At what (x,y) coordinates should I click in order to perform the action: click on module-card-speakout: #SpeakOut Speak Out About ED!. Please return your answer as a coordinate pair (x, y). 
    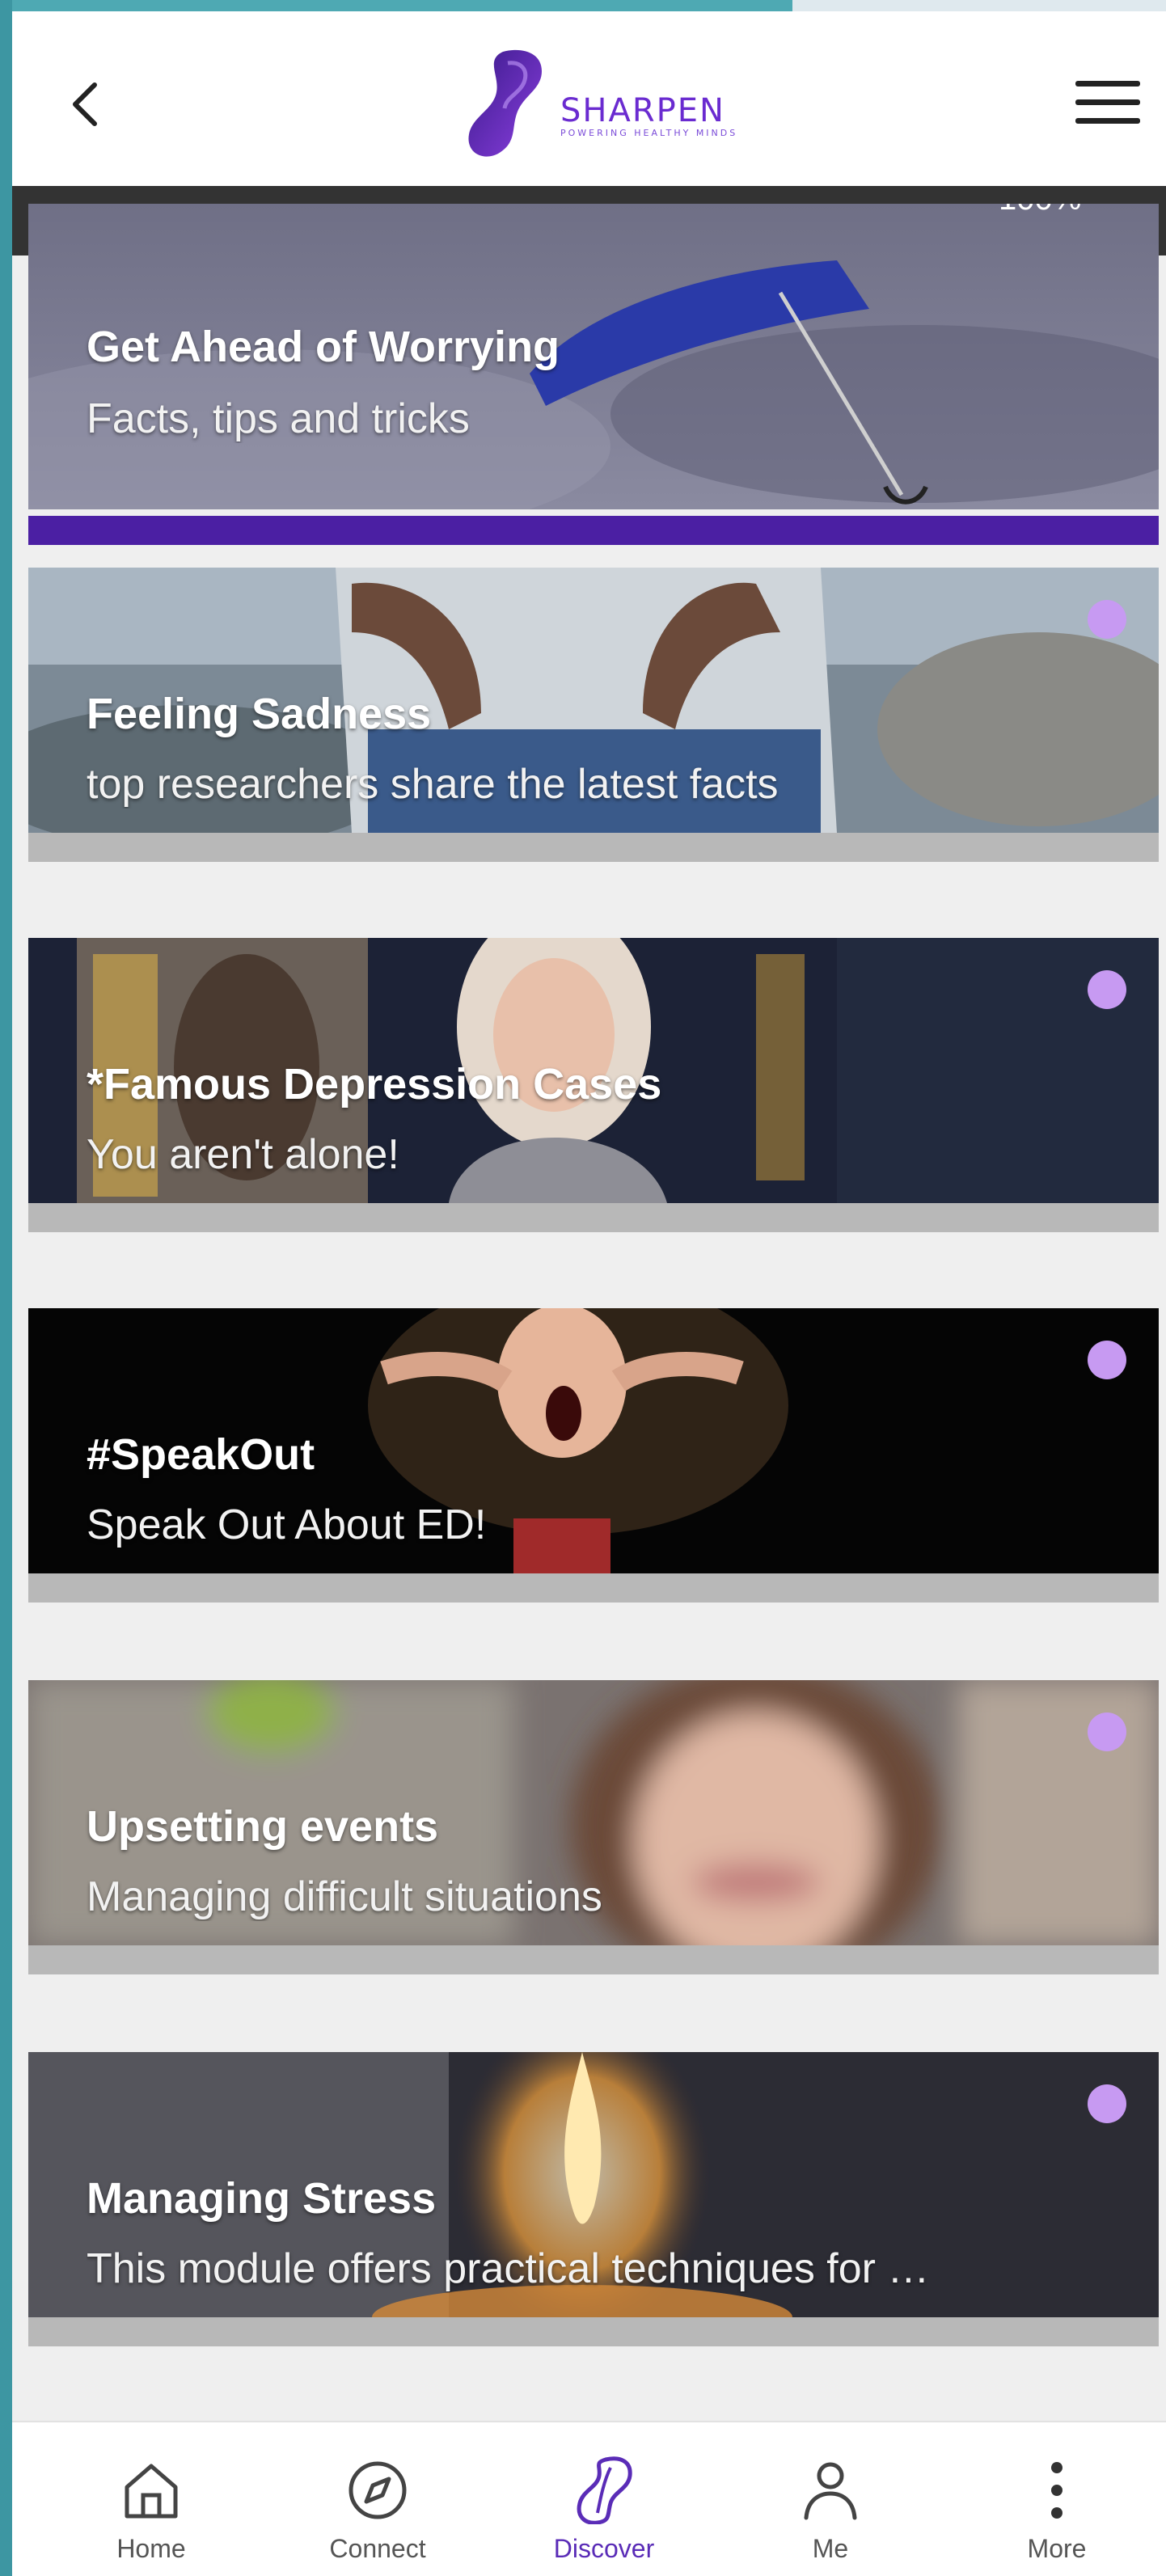
    Looking at the image, I should click on (593, 1458).